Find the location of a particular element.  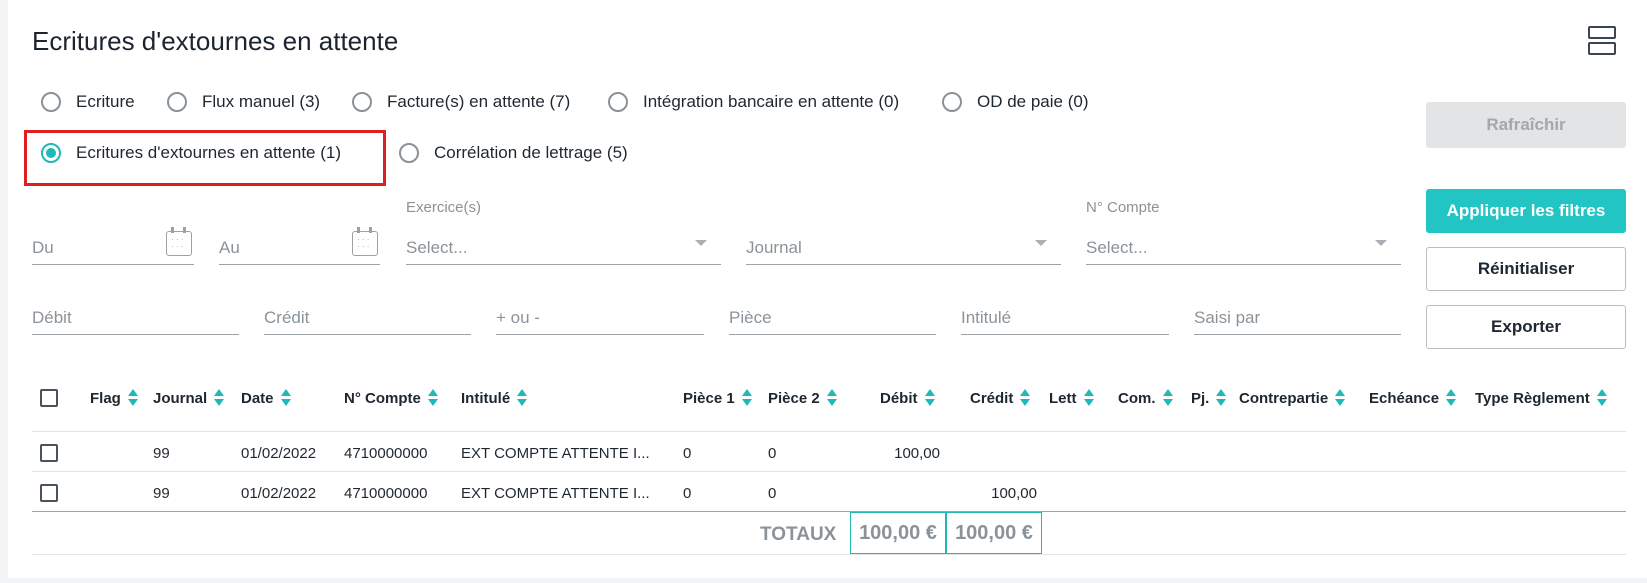

cell-piece2: 0 is located at coordinates (772, 493).